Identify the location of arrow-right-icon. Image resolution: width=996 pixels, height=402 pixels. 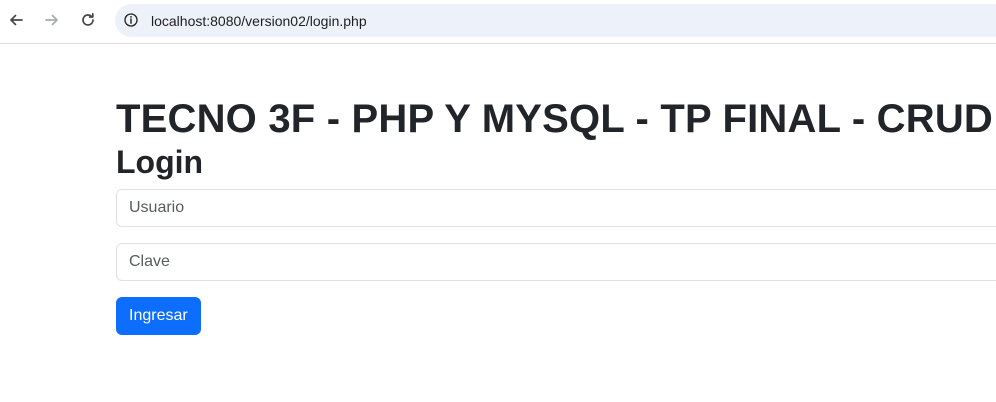
(51, 20).